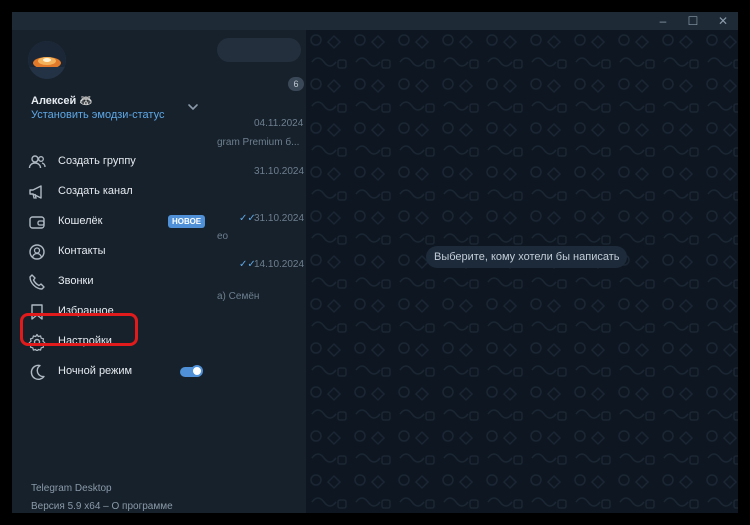 This screenshot has width=750, height=525. I want to click on version-about-link: Версия 5.9 x64 – О программе, so click(102, 506).